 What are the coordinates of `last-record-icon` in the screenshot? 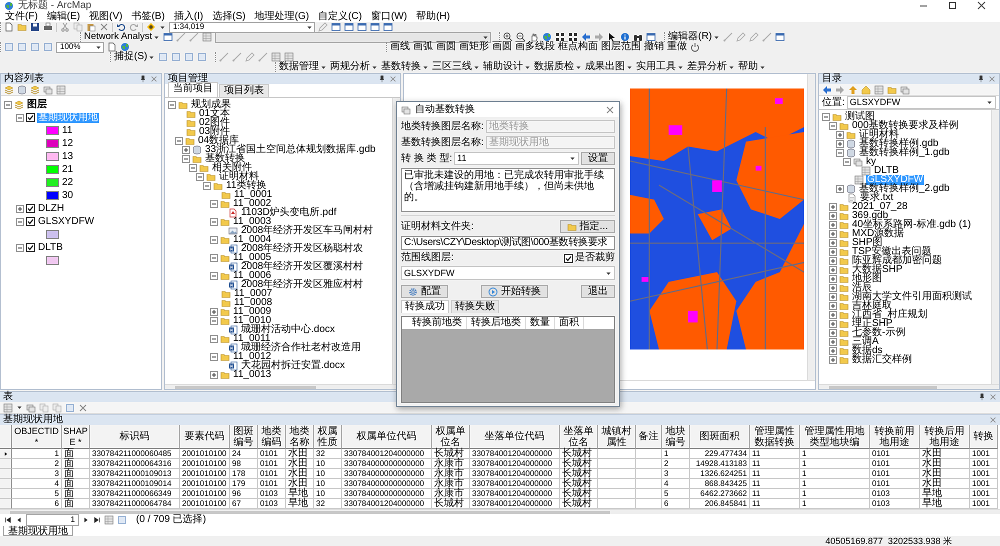 It's located at (97, 520).